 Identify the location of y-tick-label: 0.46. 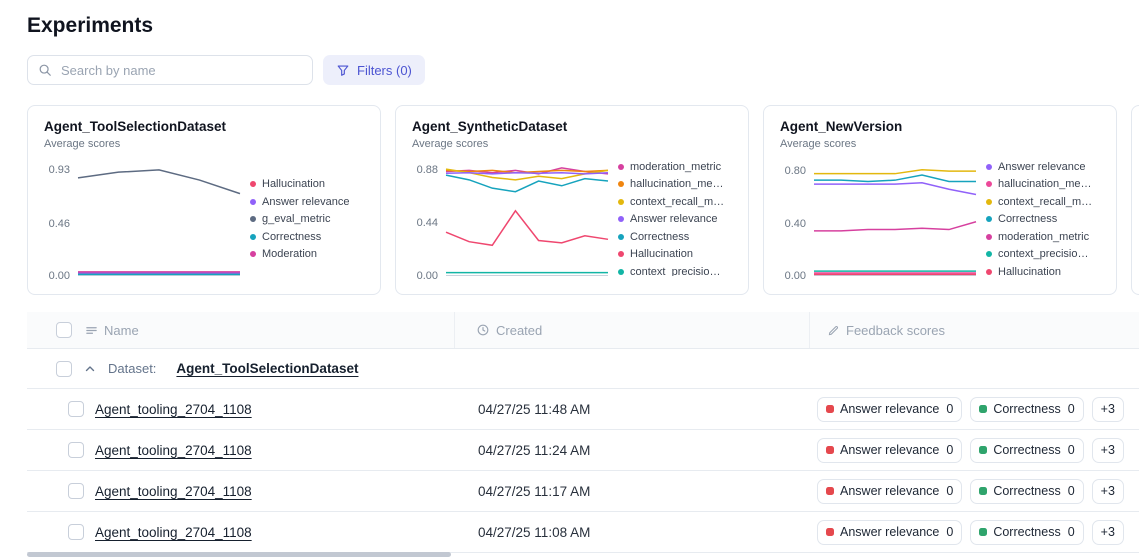
(59, 223).